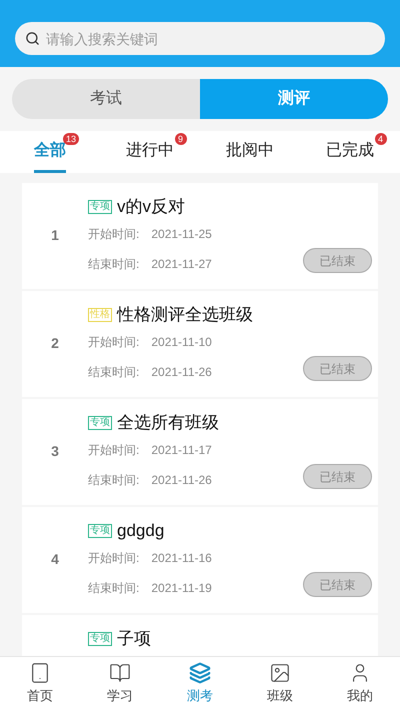 The width and height of the screenshot is (400, 711). What do you see at coordinates (100, 315) in the screenshot?
I see `category-tag: 性格` at bounding box center [100, 315].